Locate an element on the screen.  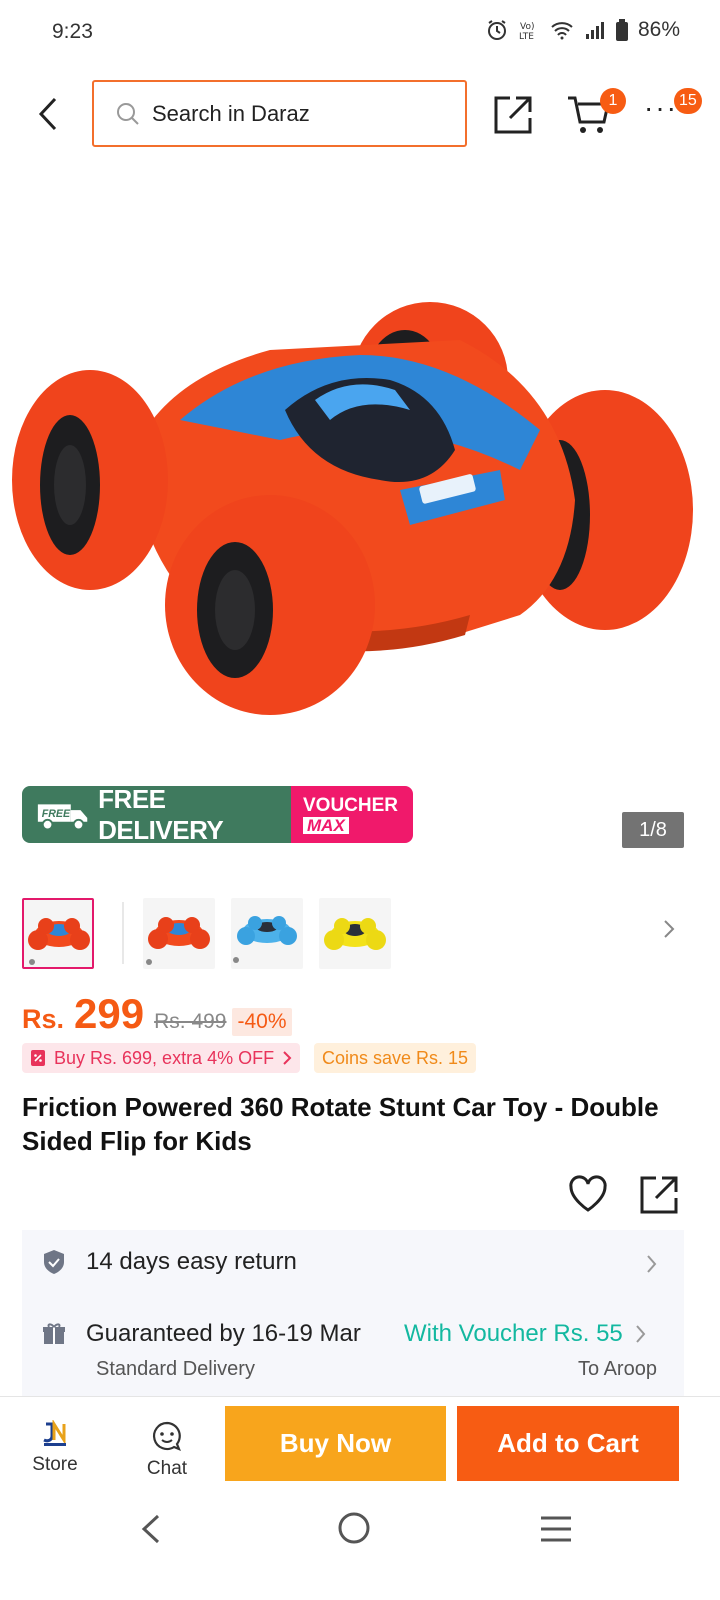
search-icon is located at coordinates (128, 113).